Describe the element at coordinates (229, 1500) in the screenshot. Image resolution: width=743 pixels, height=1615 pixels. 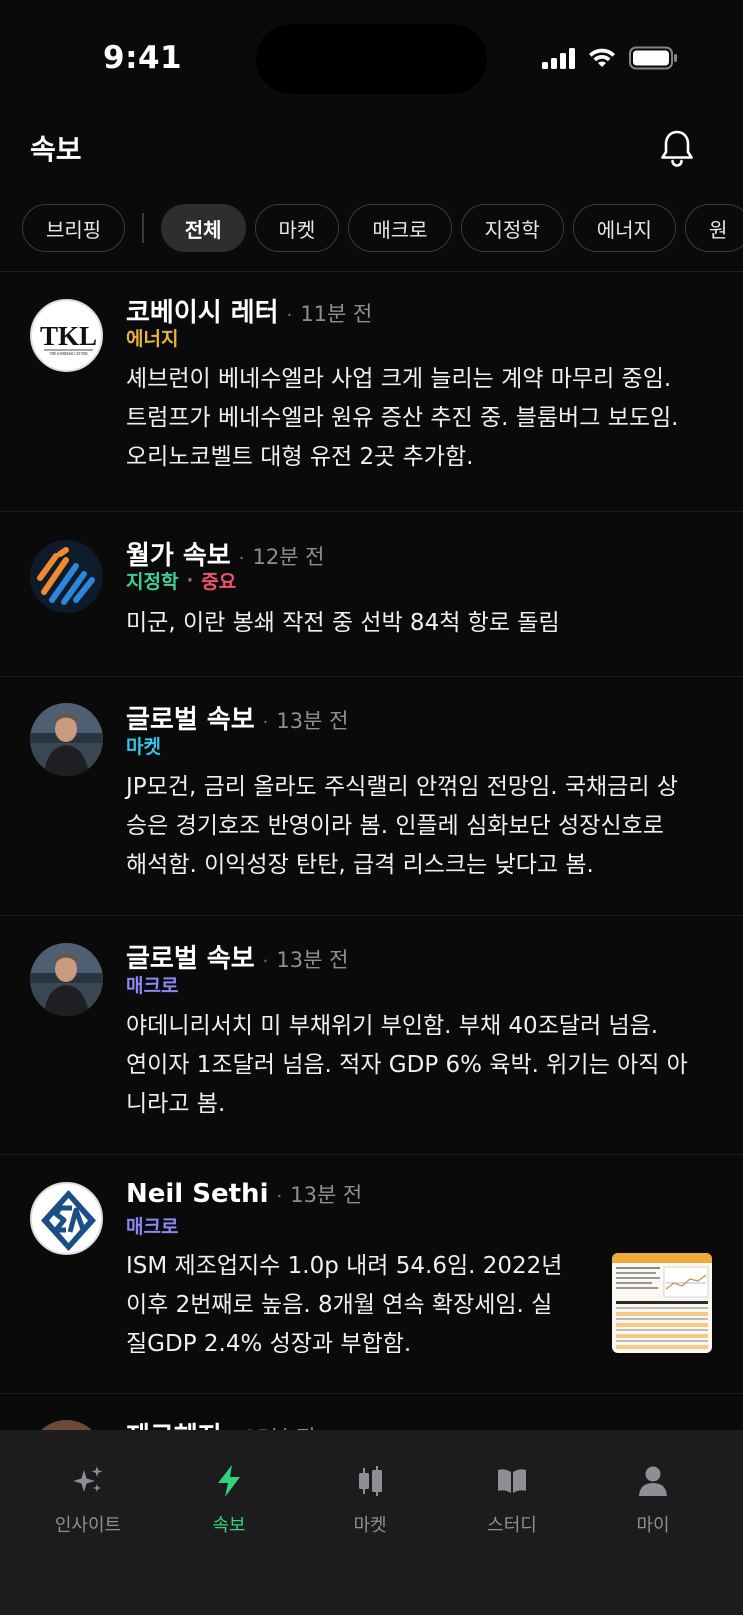
I see `tab-breaking: 속보` at that location.